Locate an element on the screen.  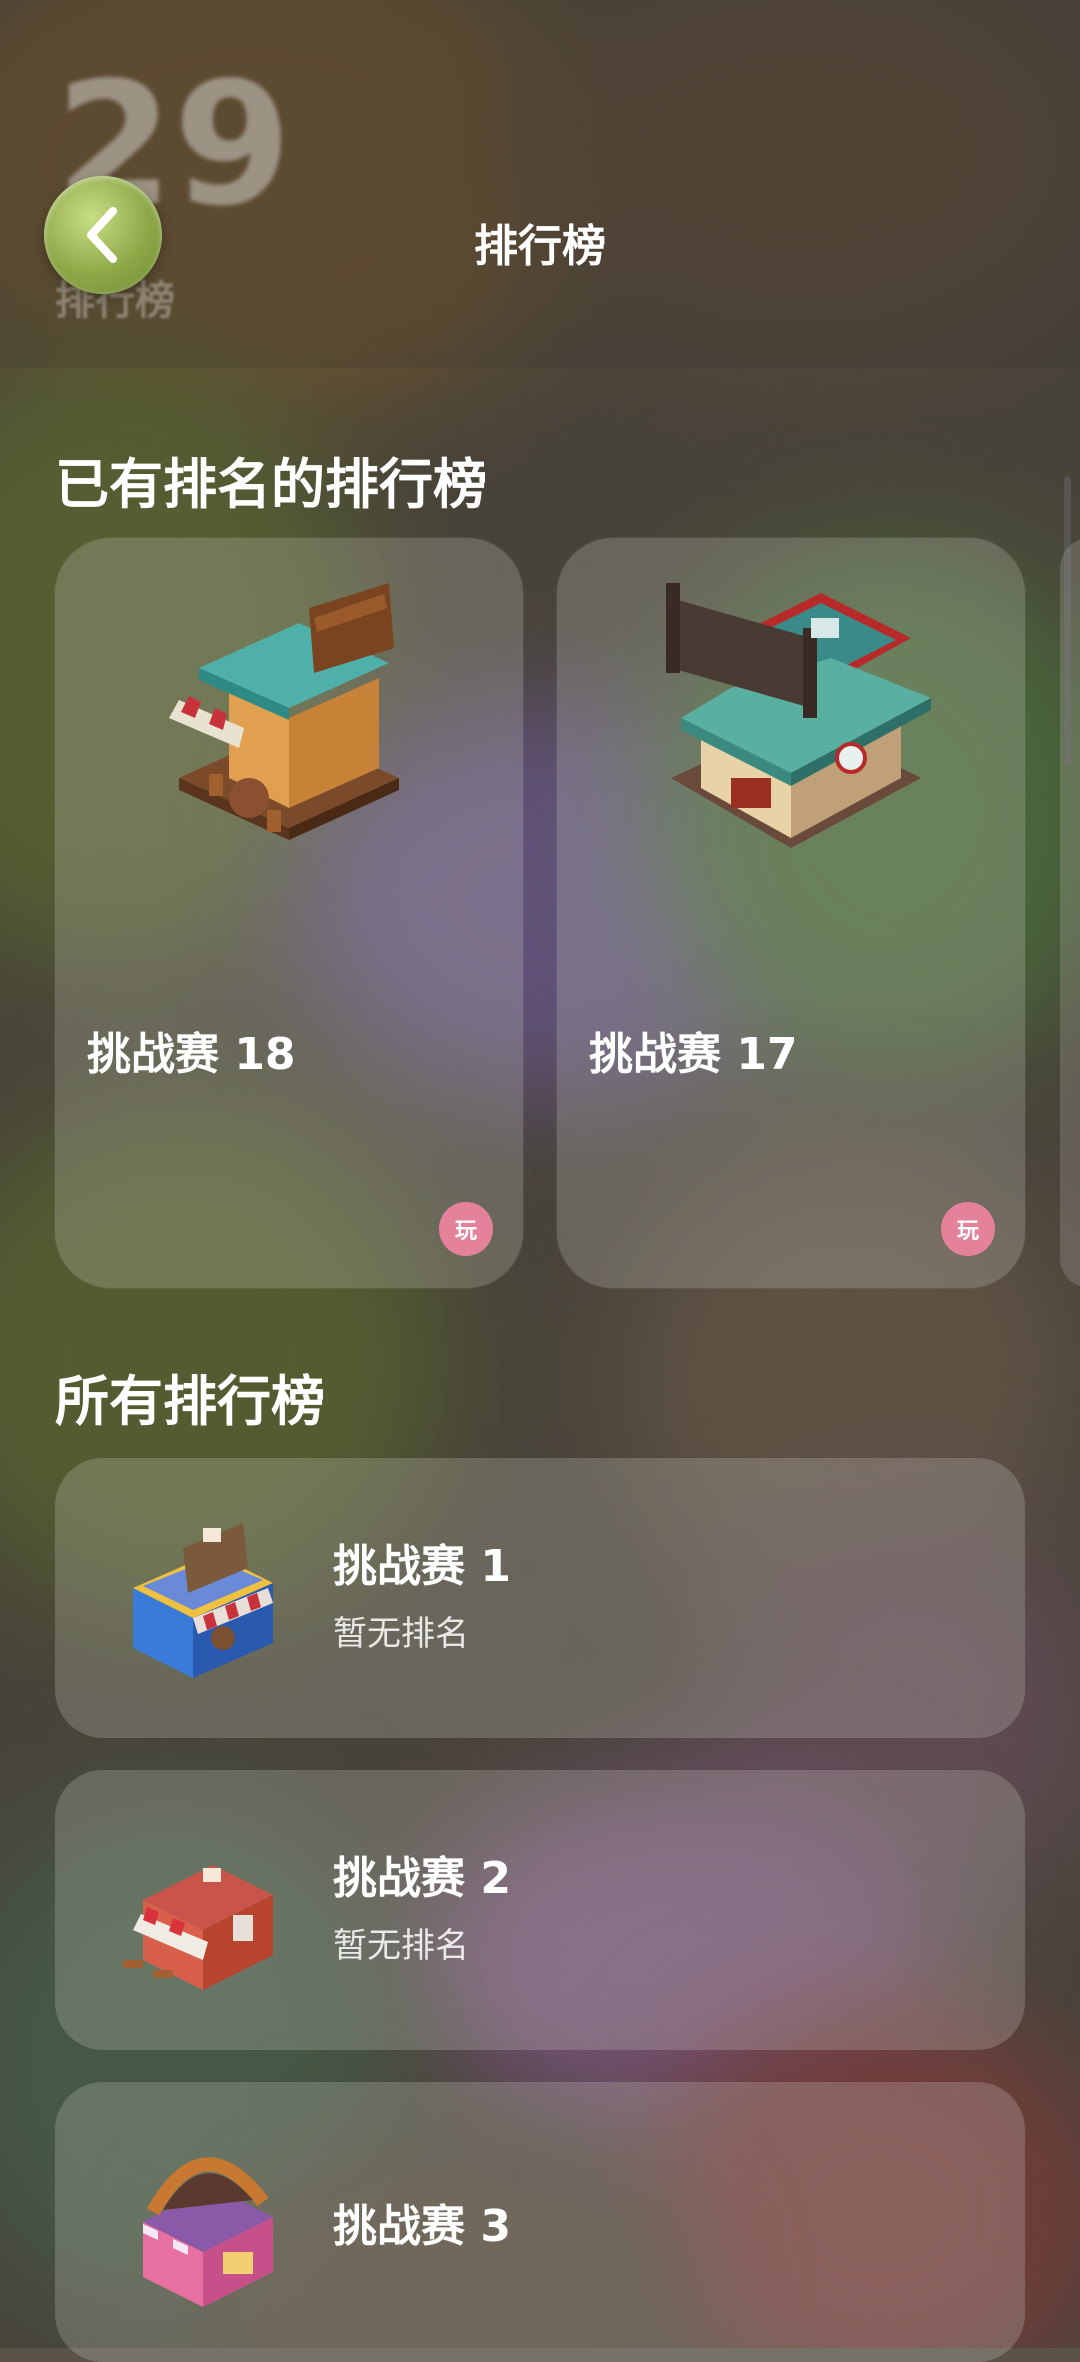
row-title: 挑战赛 2 is located at coordinates (422, 1878).